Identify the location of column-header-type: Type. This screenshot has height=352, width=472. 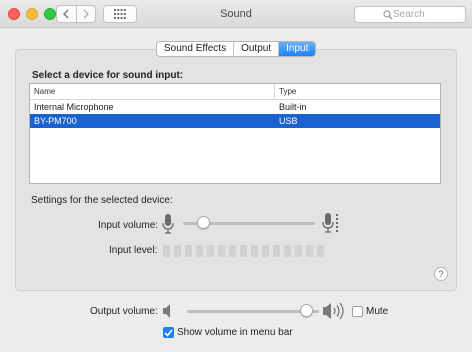
(285, 91).